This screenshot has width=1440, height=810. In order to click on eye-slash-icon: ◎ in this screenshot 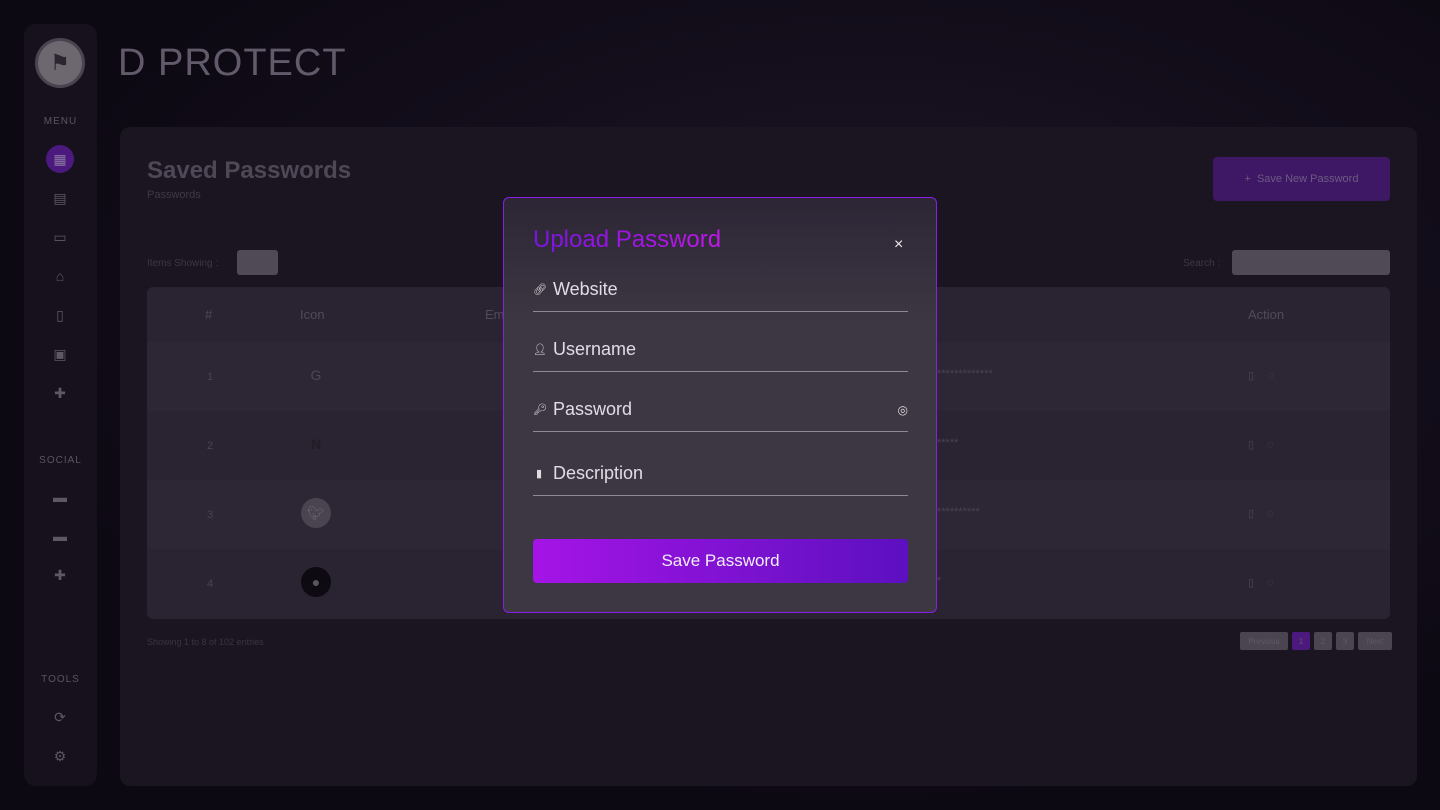, I will do `click(903, 410)`.